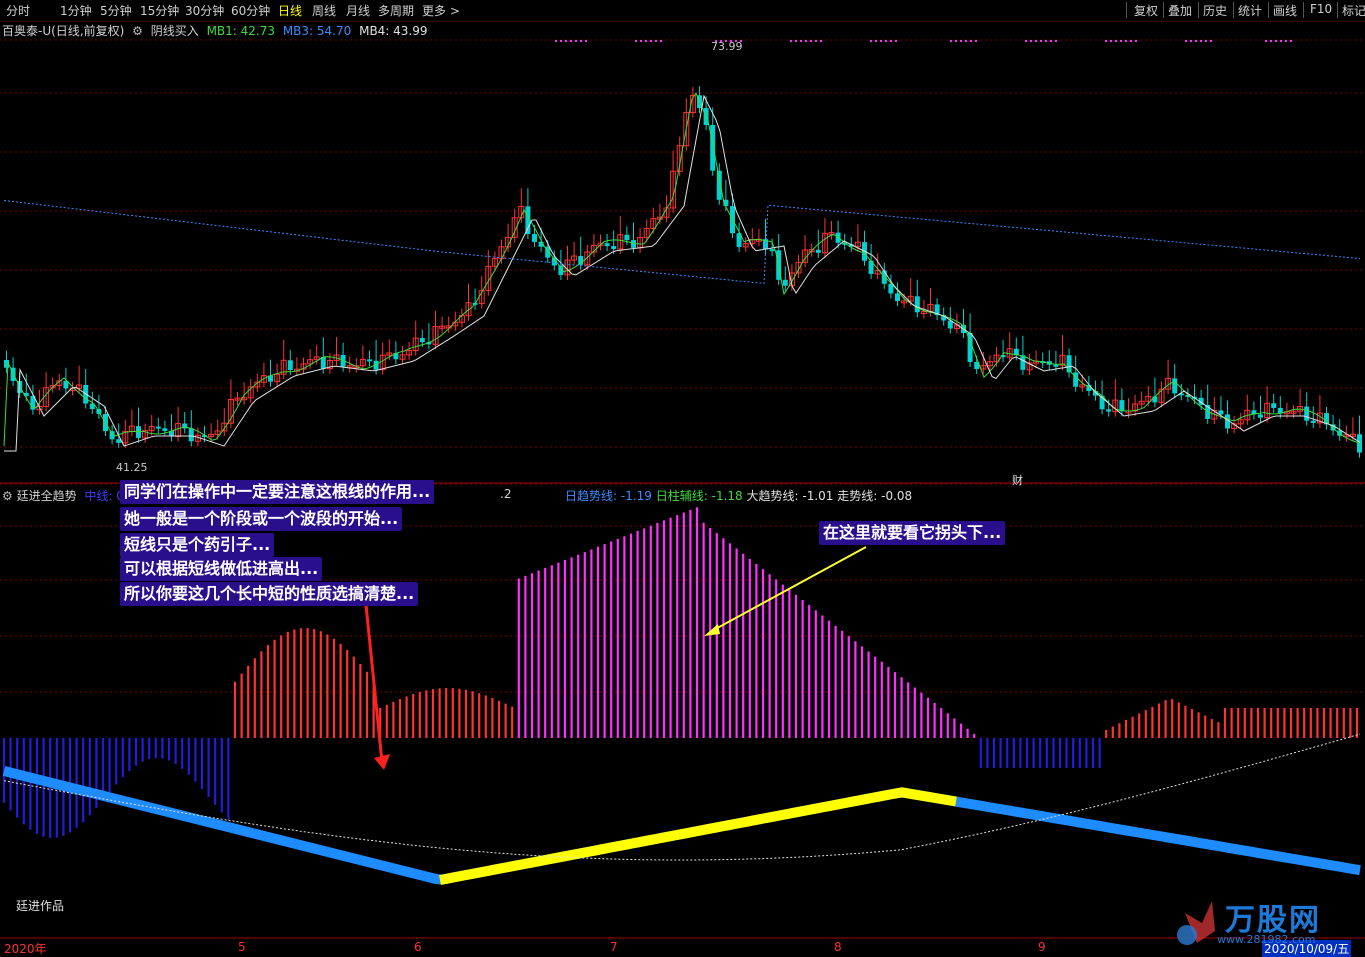 This screenshot has width=1365, height=957. What do you see at coordinates (290, 10) in the screenshot?
I see `timeframe-daily: 日线` at bounding box center [290, 10].